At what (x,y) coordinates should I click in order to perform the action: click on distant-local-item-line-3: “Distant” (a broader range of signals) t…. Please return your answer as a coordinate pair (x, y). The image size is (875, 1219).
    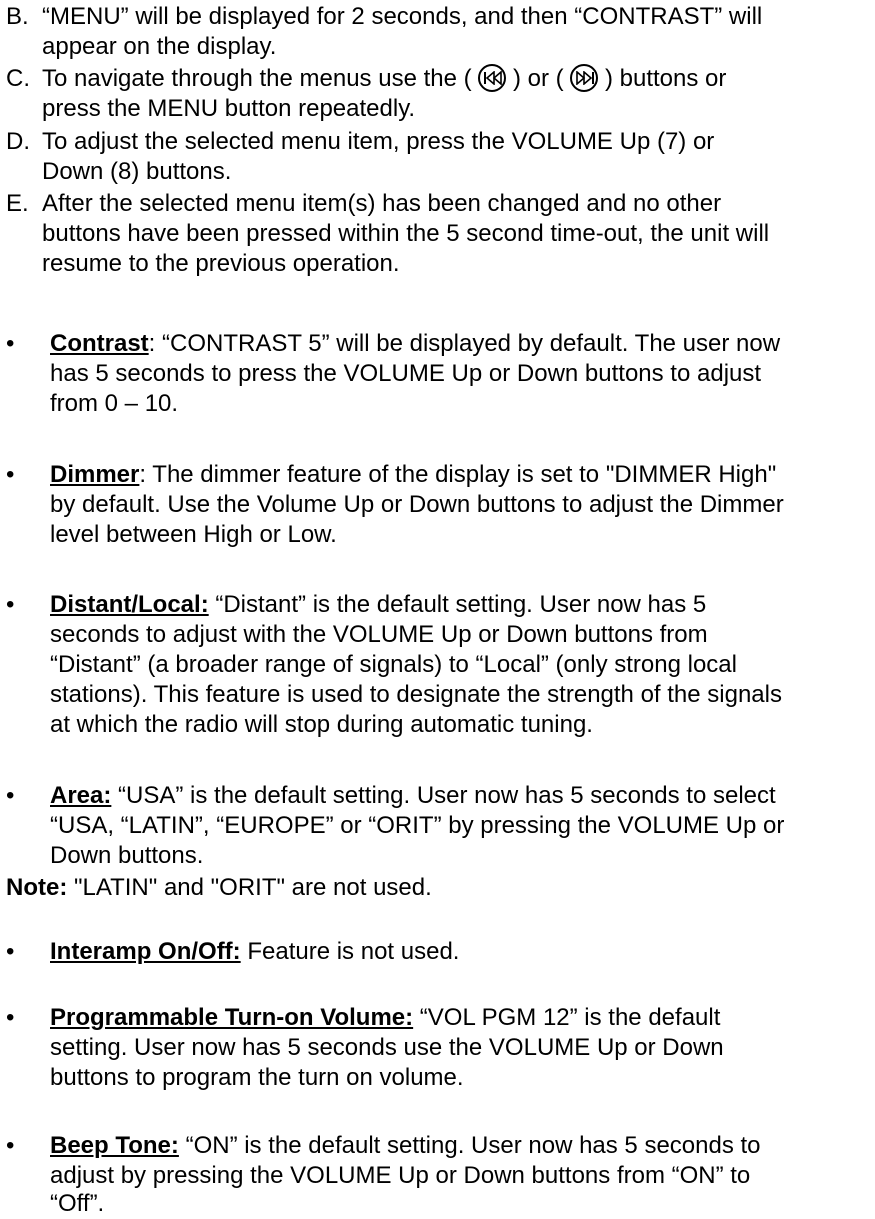
    Looking at the image, I should click on (393, 664).